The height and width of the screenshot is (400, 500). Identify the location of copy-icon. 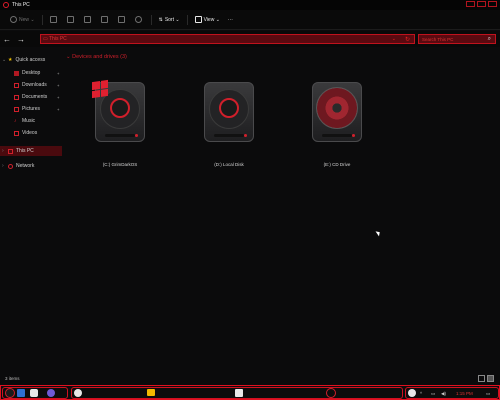
(70, 19).